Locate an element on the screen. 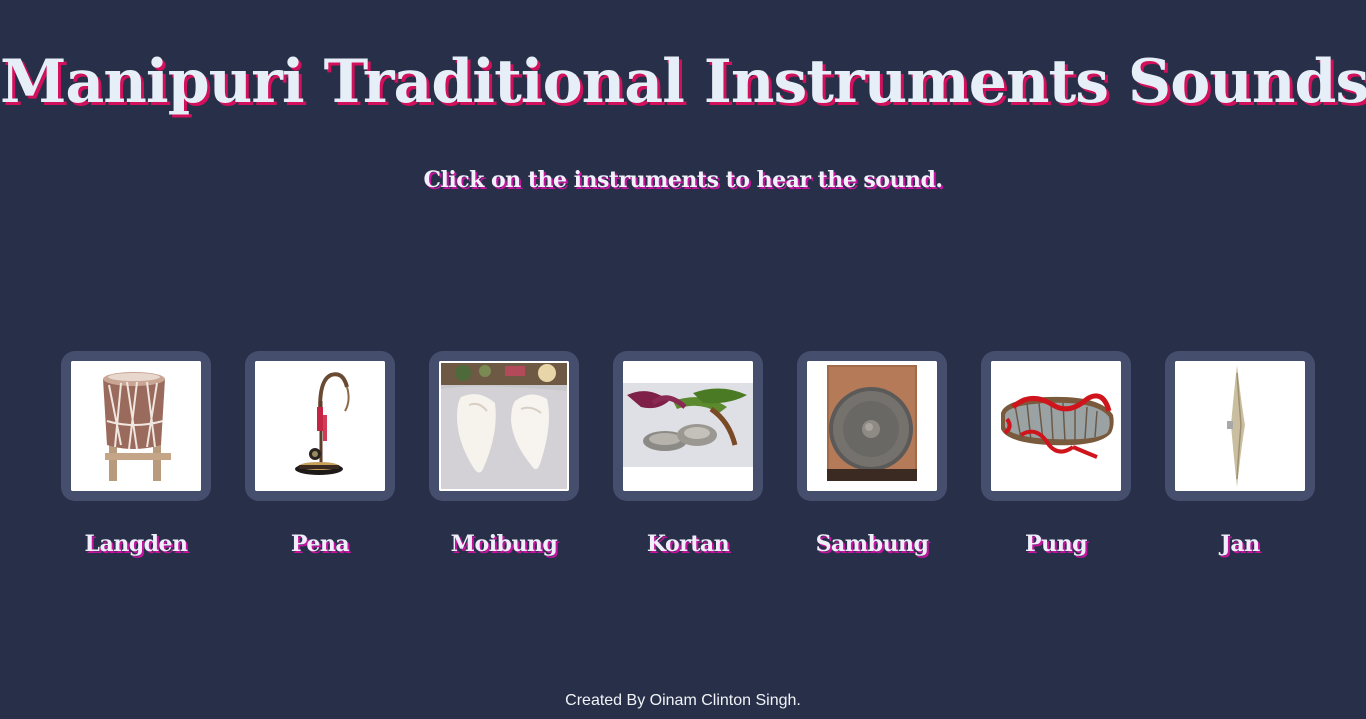 Image resolution: width=1366 pixels, height=719 pixels. jan-cymbal-image is located at coordinates (1240, 426).